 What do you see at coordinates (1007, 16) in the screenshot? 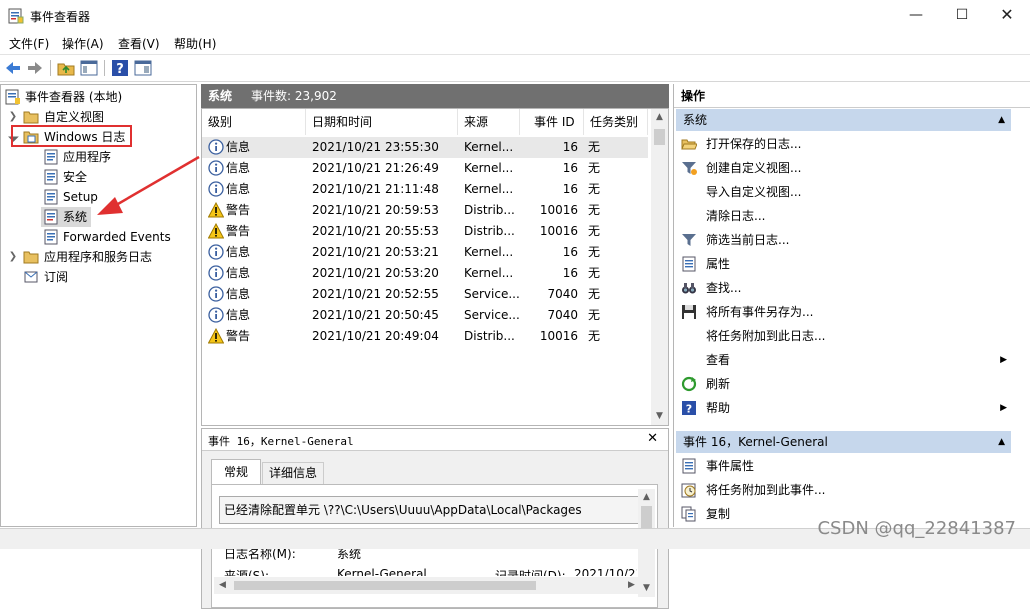
I see `close-button: ✕` at bounding box center [1007, 16].